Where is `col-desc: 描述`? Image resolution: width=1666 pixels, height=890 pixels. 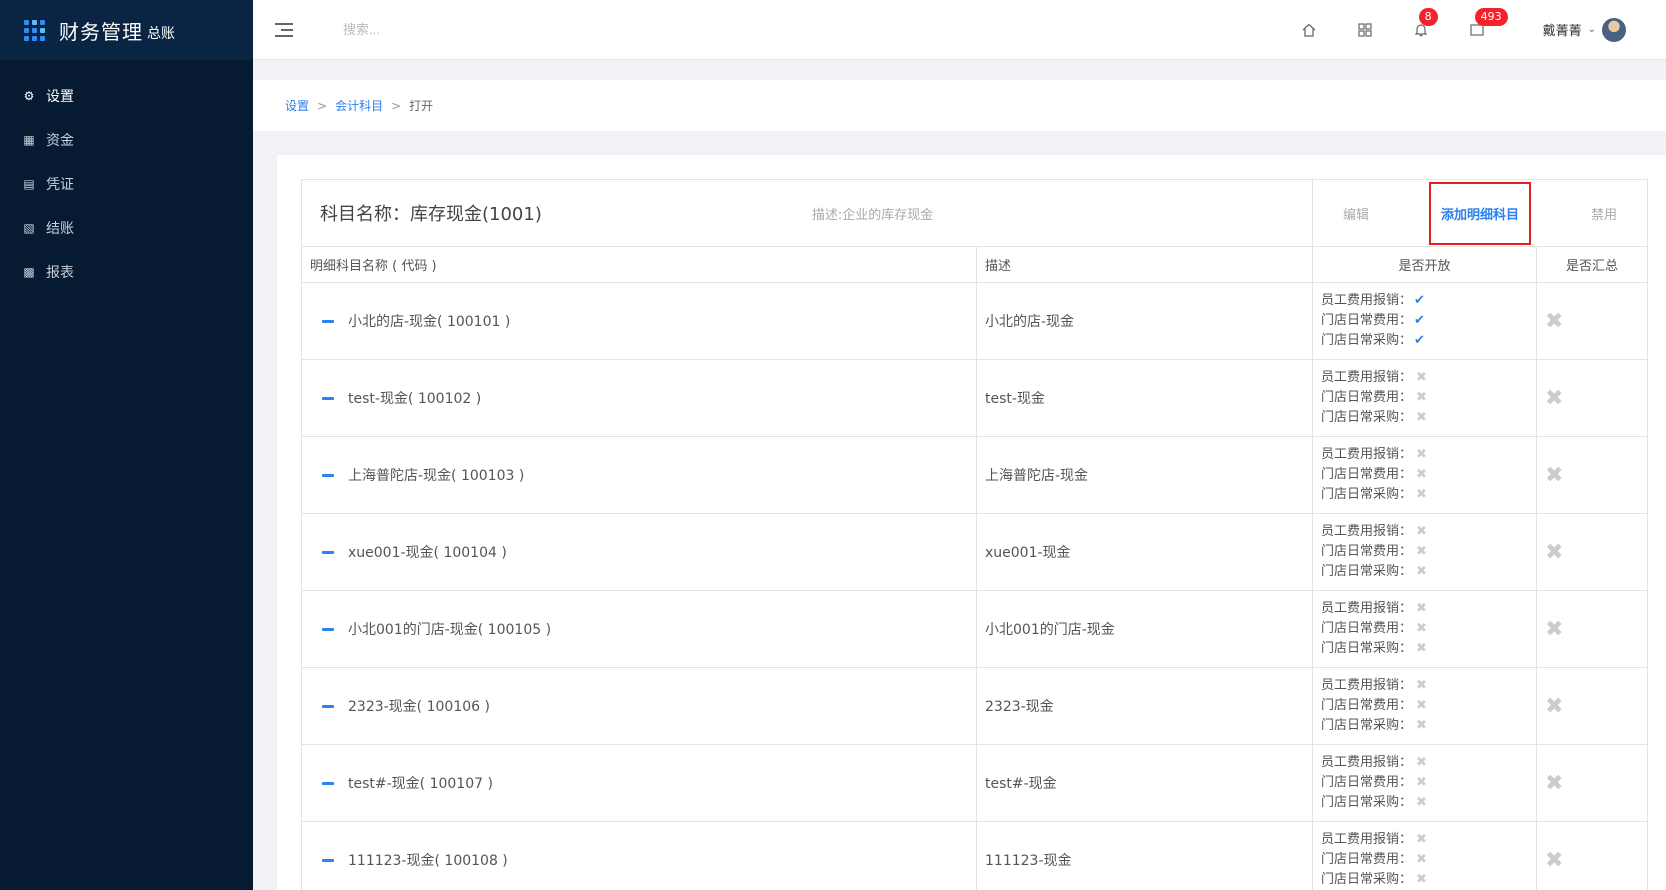
col-desc: 描述 is located at coordinates (1144, 264).